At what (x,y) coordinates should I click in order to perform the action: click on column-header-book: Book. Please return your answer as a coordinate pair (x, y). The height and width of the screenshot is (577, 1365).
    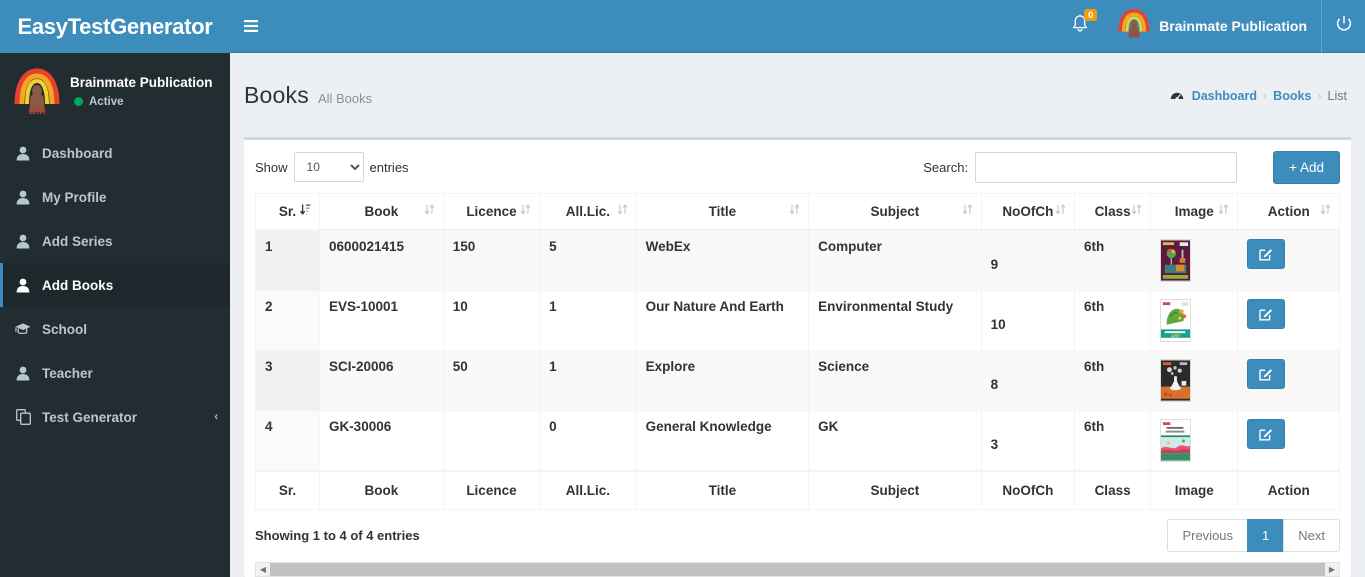
    Looking at the image, I should click on (381, 211).